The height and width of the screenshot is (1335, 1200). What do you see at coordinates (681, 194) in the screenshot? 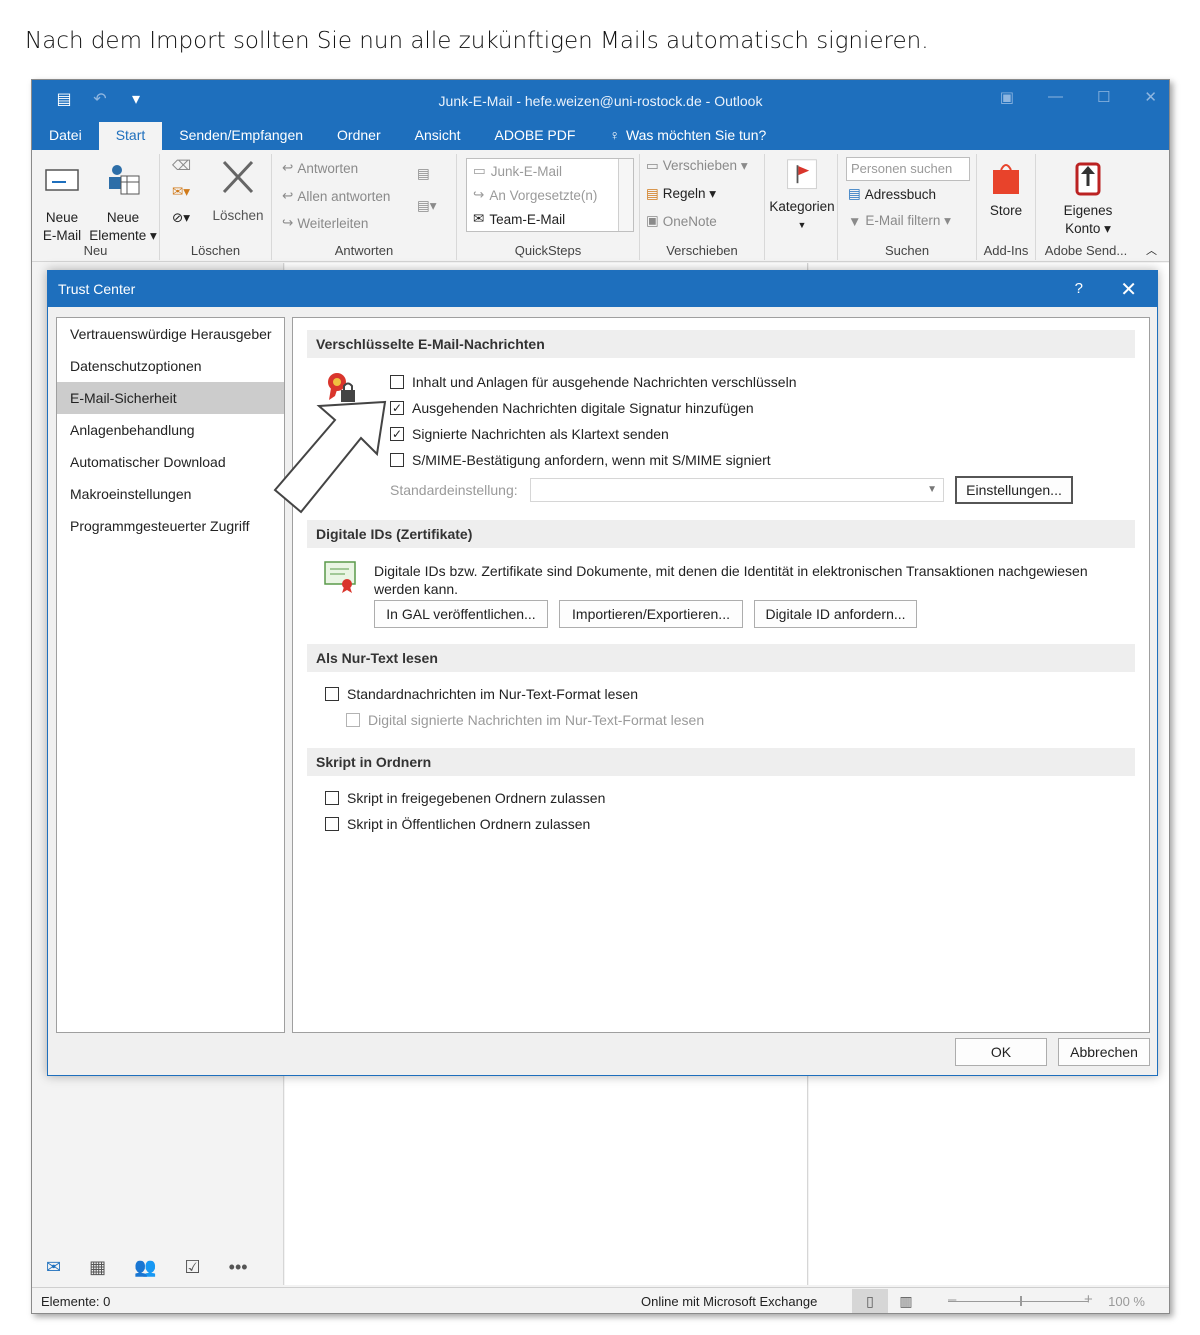
I see `rules-button: ▤ Regeln ▾` at bounding box center [681, 194].